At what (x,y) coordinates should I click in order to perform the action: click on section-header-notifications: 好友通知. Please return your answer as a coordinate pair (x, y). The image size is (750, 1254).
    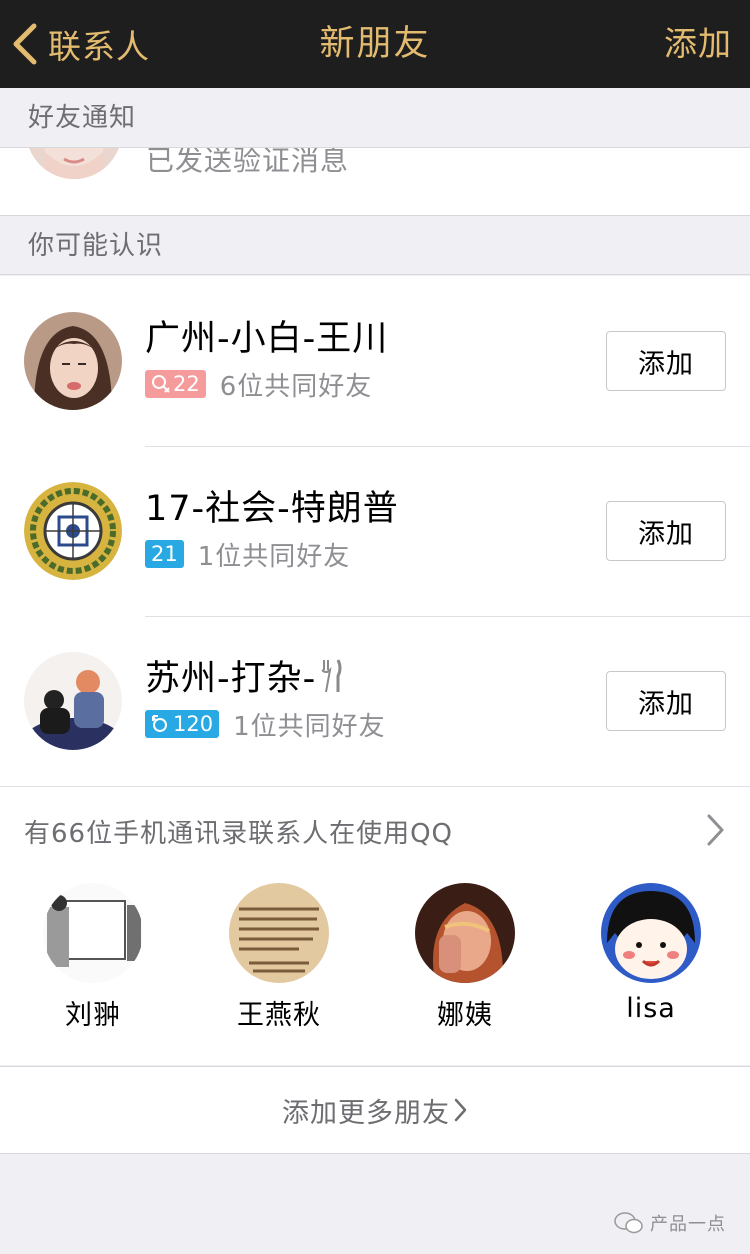
    Looking at the image, I should click on (375, 118).